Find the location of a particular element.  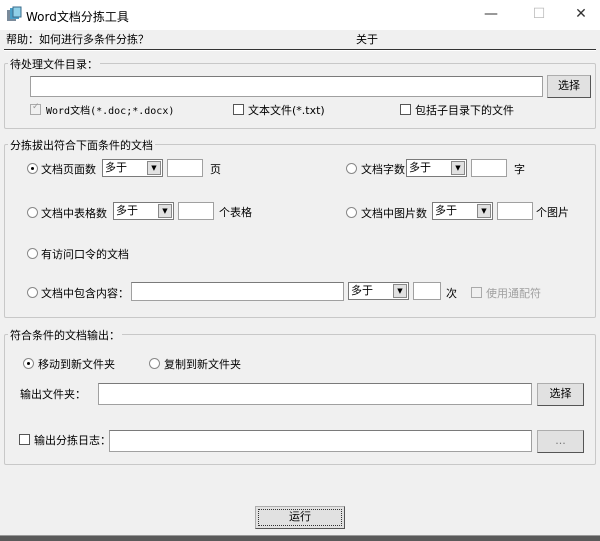

page-count-input is located at coordinates (185, 168).